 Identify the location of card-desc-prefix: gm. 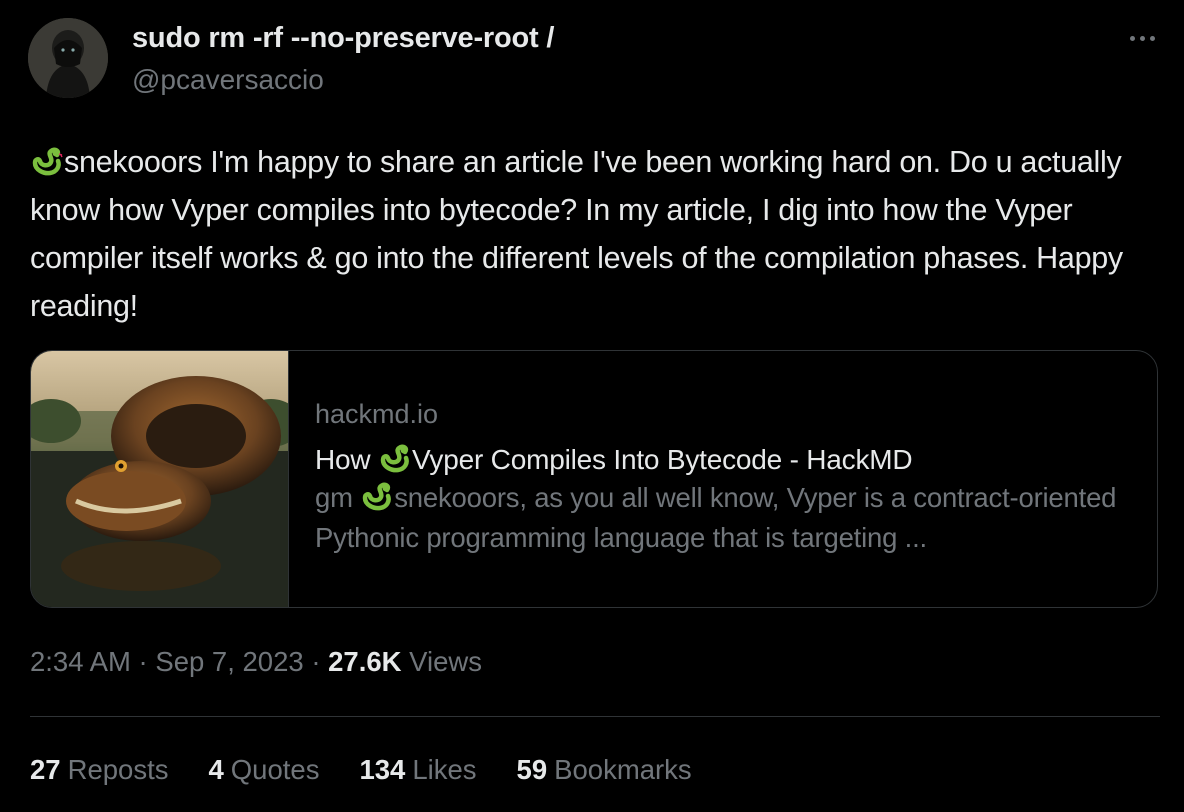
(338, 497).